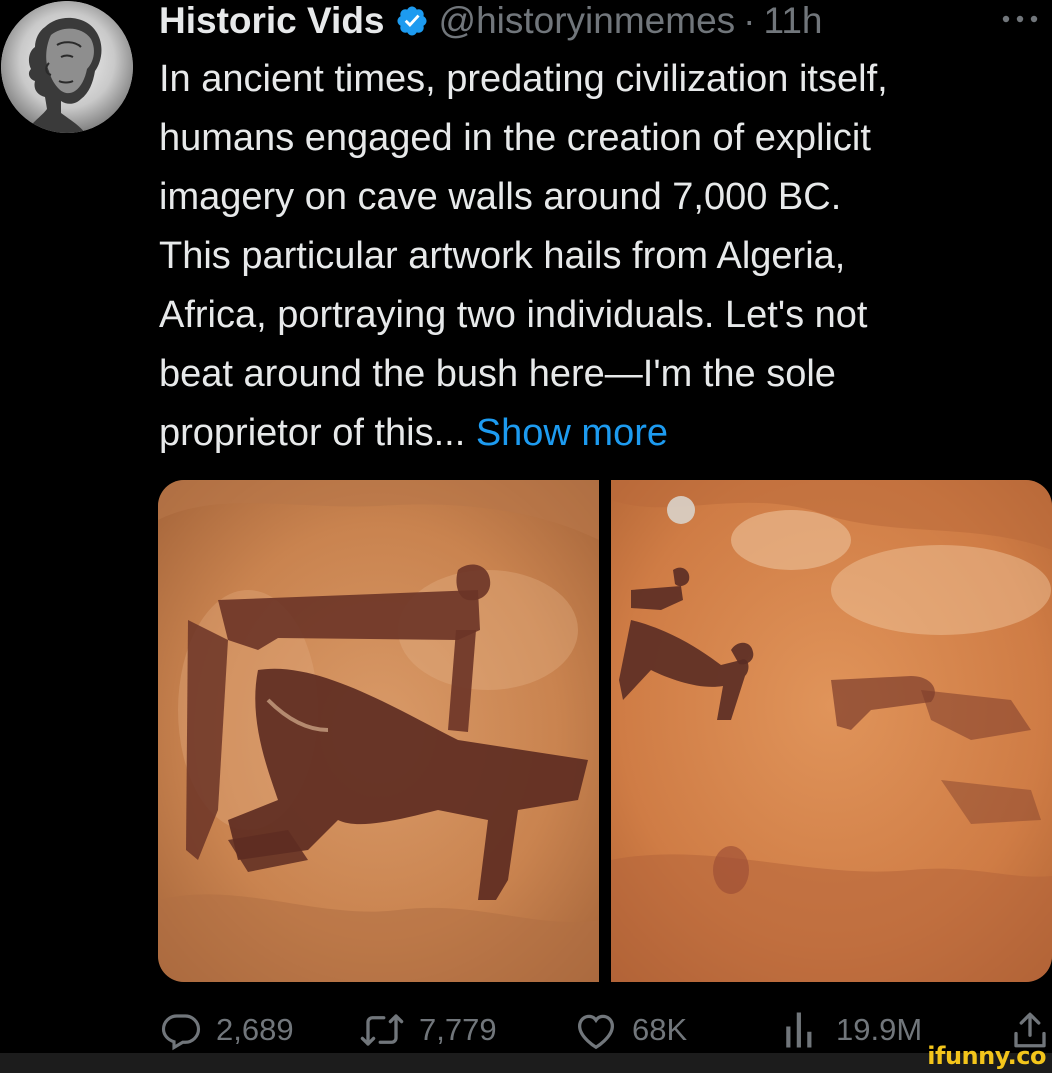  I want to click on tweet-timestamp: 11h, so click(792, 21).